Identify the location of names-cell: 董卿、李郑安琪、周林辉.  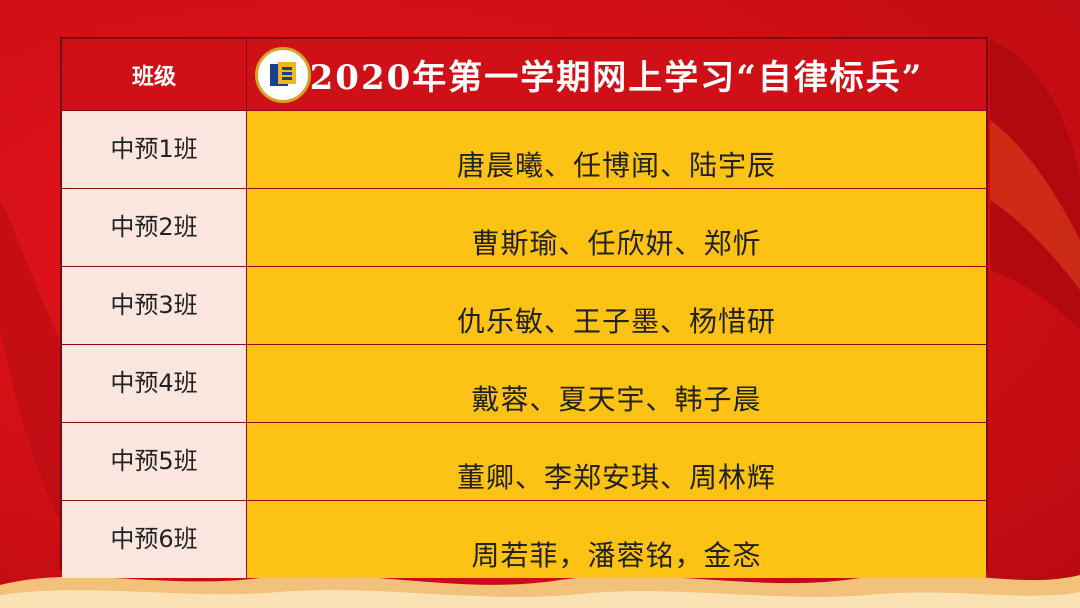
(616, 461).